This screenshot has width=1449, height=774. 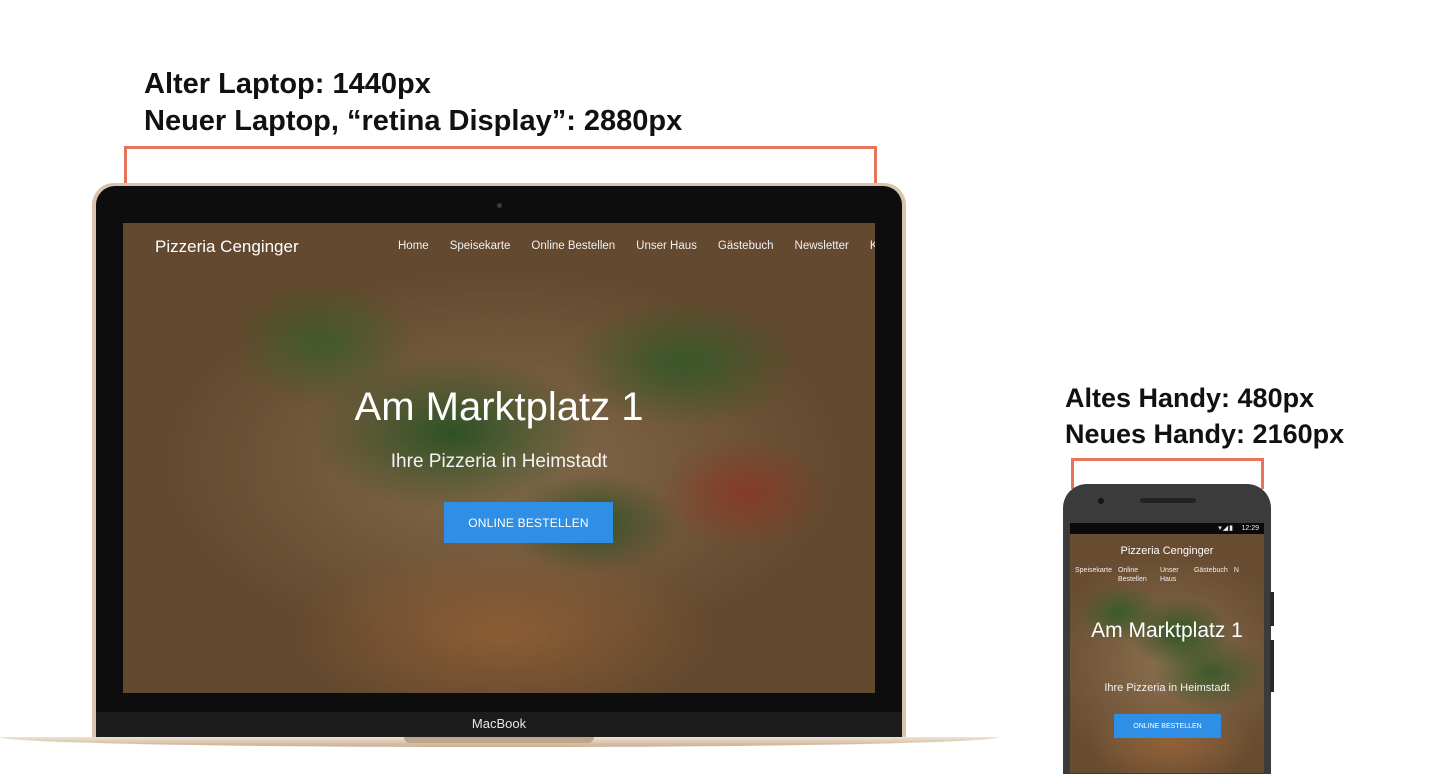 What do you see at coordinates (1236, 575) in the screenshot?
I see `phone-nav-item-newsletter: N` at bounding box center [1236, 575].